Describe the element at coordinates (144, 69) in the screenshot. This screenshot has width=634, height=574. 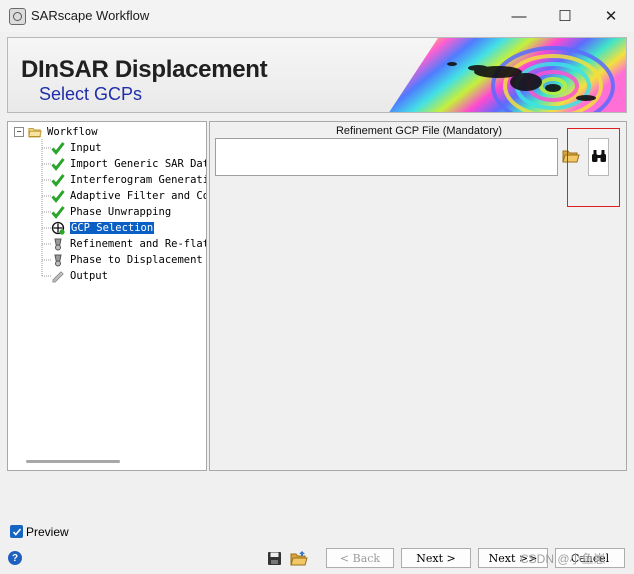
I see `banner-title: DInSAR Displacement` at that location.